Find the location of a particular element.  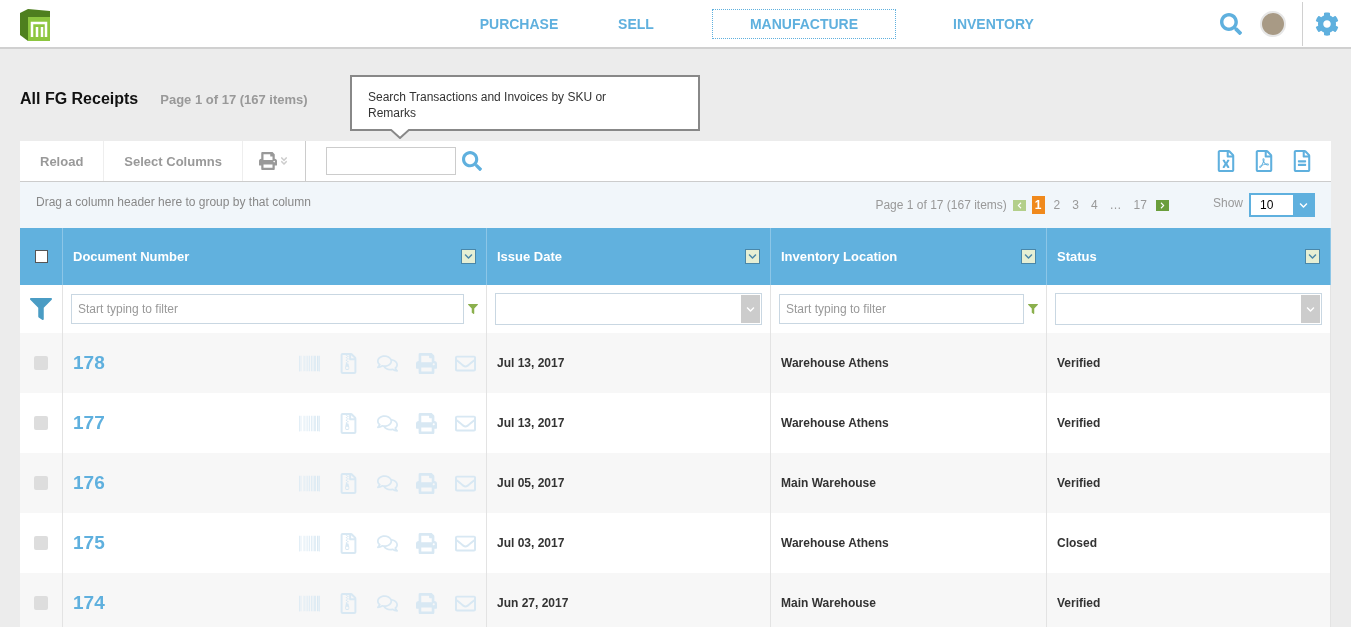

table-cell: Jul 05, 2017 is located at coordinates (531, 483).